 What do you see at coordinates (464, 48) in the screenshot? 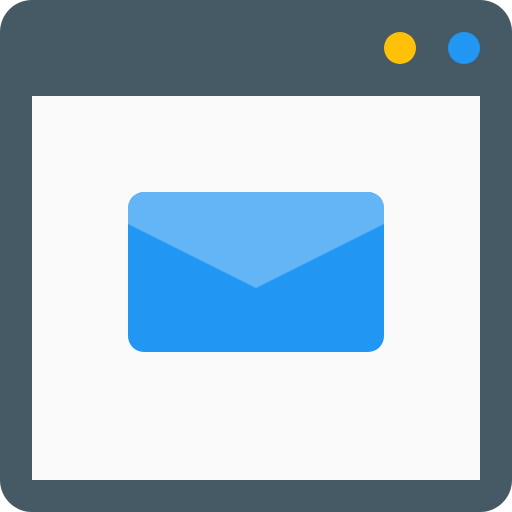
I see `window-control-blue-dot` at bounding box center [464, 48].